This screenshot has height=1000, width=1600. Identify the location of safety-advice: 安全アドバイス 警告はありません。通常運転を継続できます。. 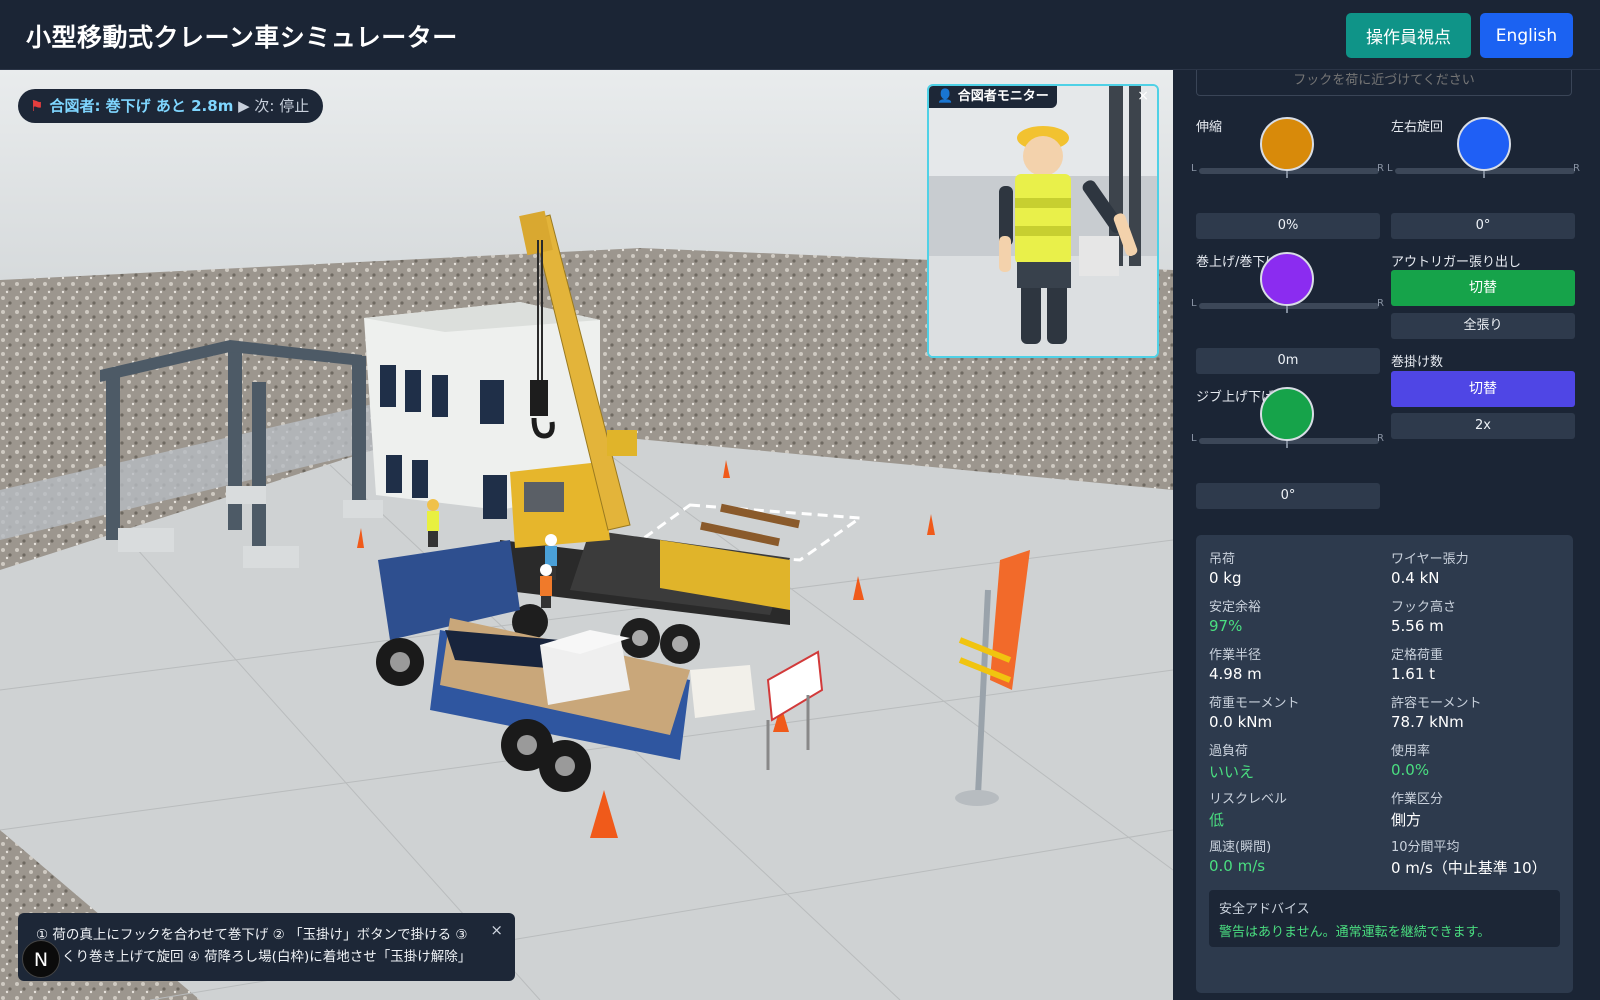
(1384, 918).